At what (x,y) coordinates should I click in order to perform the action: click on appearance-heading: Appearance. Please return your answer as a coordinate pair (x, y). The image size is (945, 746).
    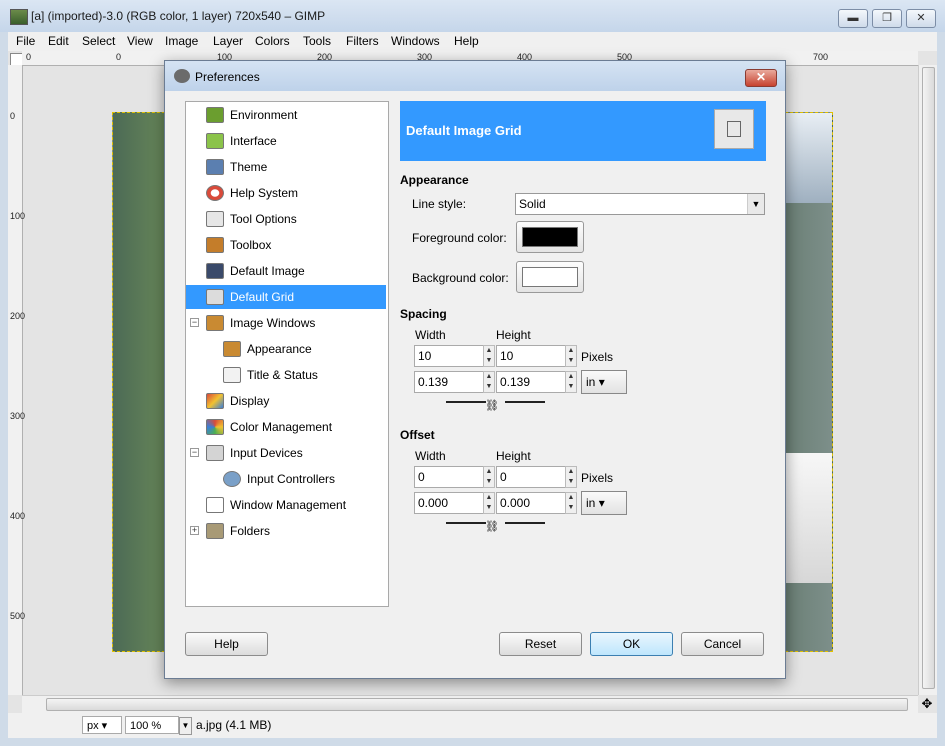
    Looking at the image, I should click on (434, 180).